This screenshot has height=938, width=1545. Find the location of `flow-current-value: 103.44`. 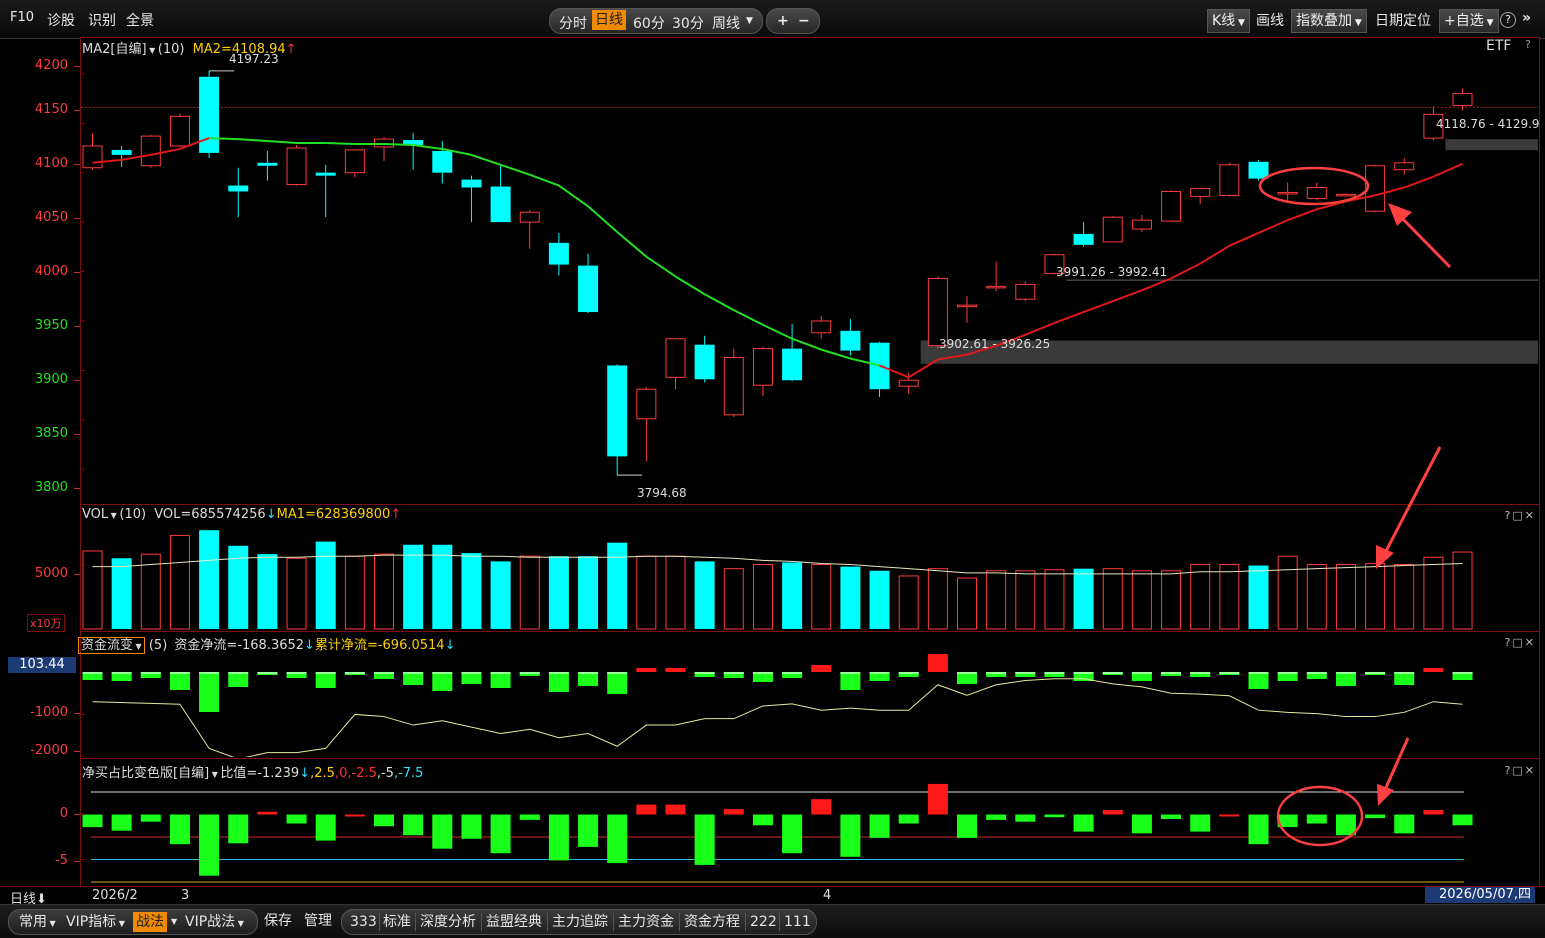

flow-current-value: 103.44 is located at coordinates (42, 665).